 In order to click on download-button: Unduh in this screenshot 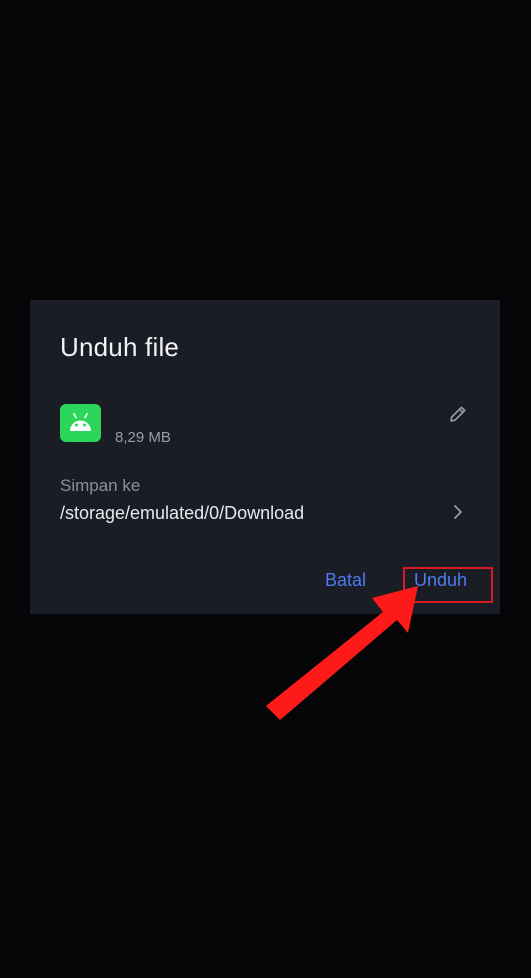, I will do `click(440, 580)`.